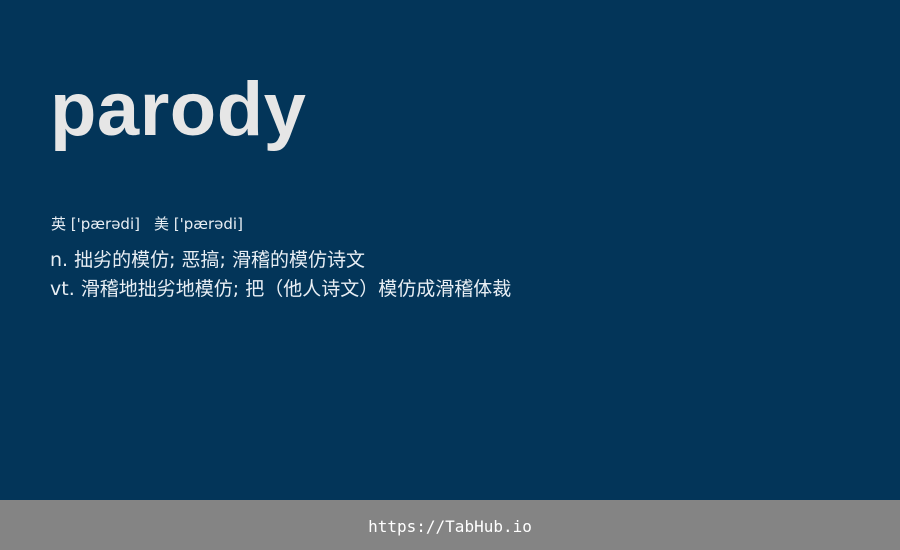 This screenshot has height=550, width=900. What do you see at coordinates (147, 223) in the screenshot?
I see `pronunciation-line: 英 ['pærədi] 美 ['pærədi]` at bounding box center [147, 223].